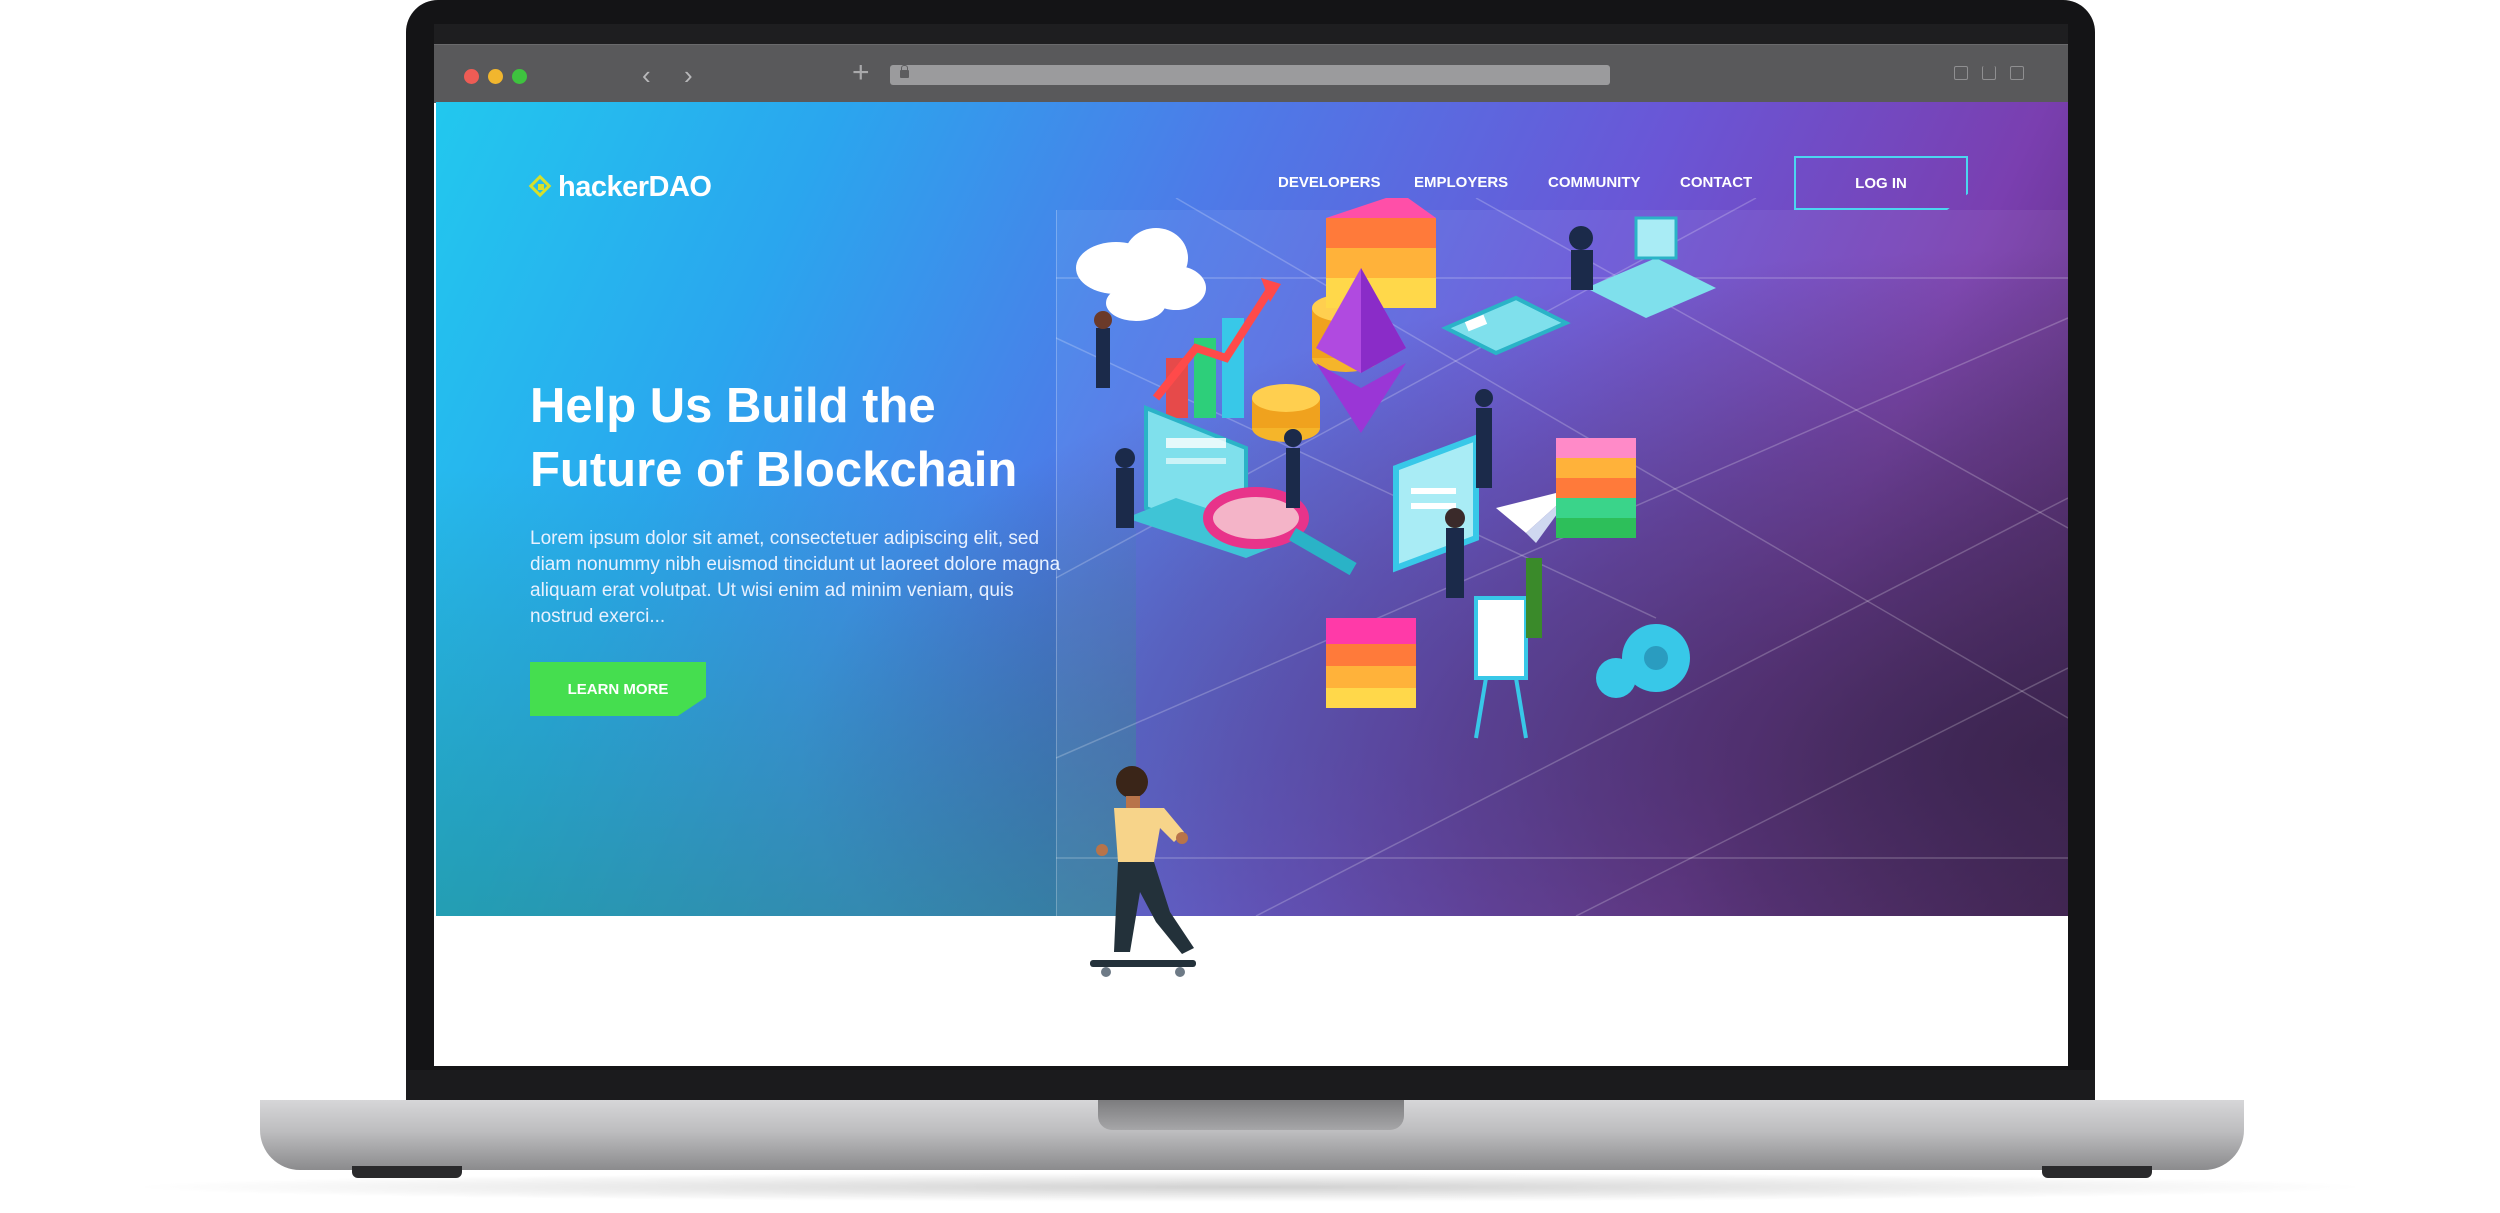 This screenshot has height=1213, width=2500. What do you see at coordinates (688, 75) in the screenshot?
I see `chevron-right-icon: ›` at bounding box center [688, 75].